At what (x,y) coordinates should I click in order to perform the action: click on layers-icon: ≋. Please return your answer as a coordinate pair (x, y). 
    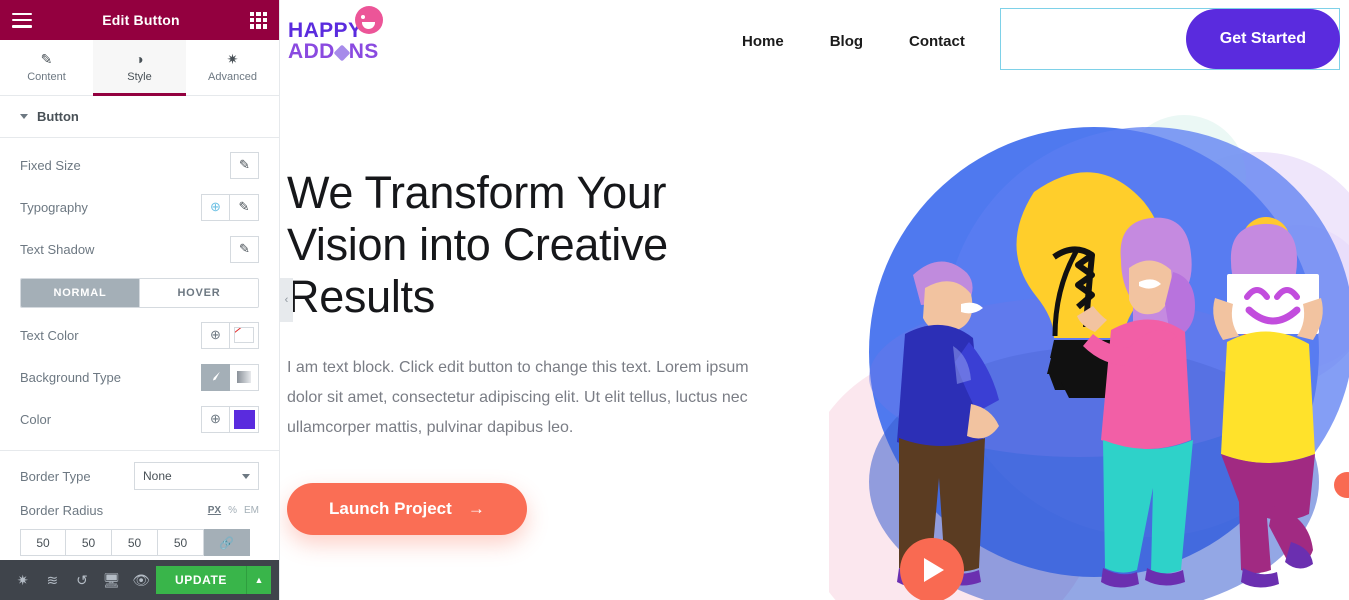
    Looking at the image, I should click on (53, 580).